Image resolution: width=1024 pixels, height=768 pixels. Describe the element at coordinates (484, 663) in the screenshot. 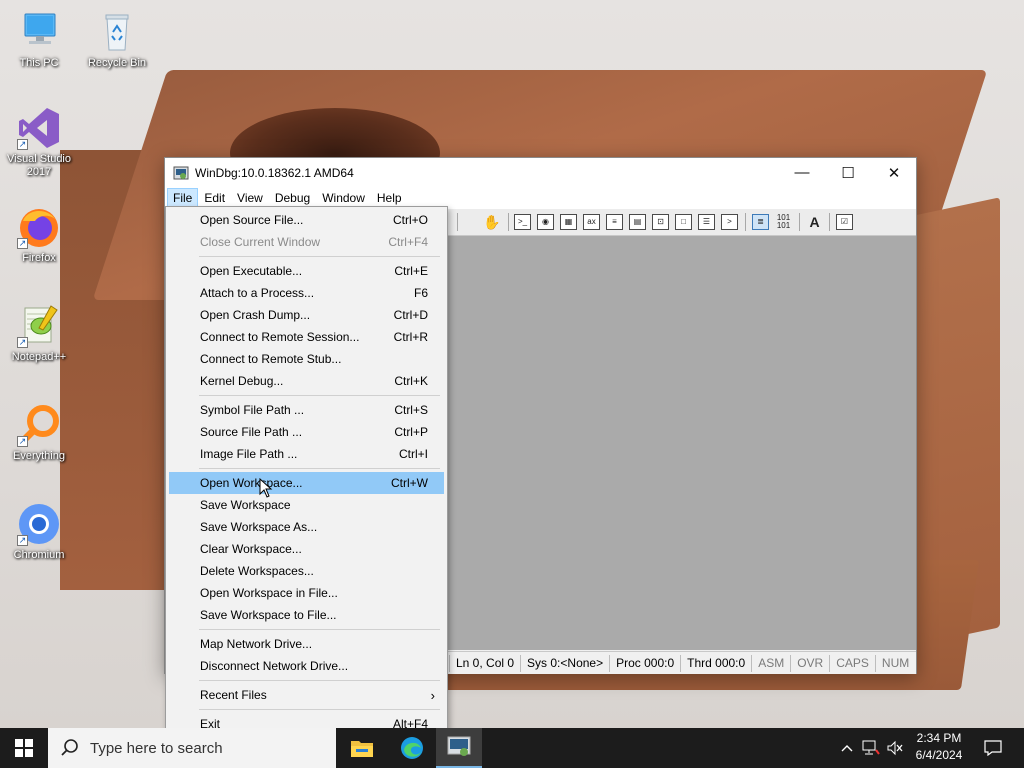

I see `status-position: Ln 0, Col 0` at that location.